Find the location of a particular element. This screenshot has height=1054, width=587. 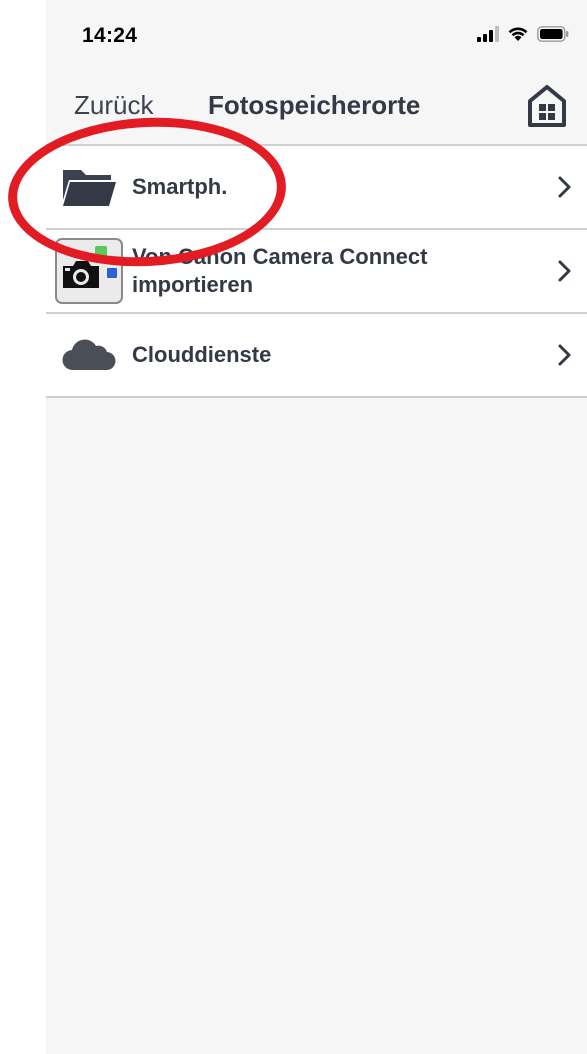

cloud-icon is located at coordinates (89, 355).